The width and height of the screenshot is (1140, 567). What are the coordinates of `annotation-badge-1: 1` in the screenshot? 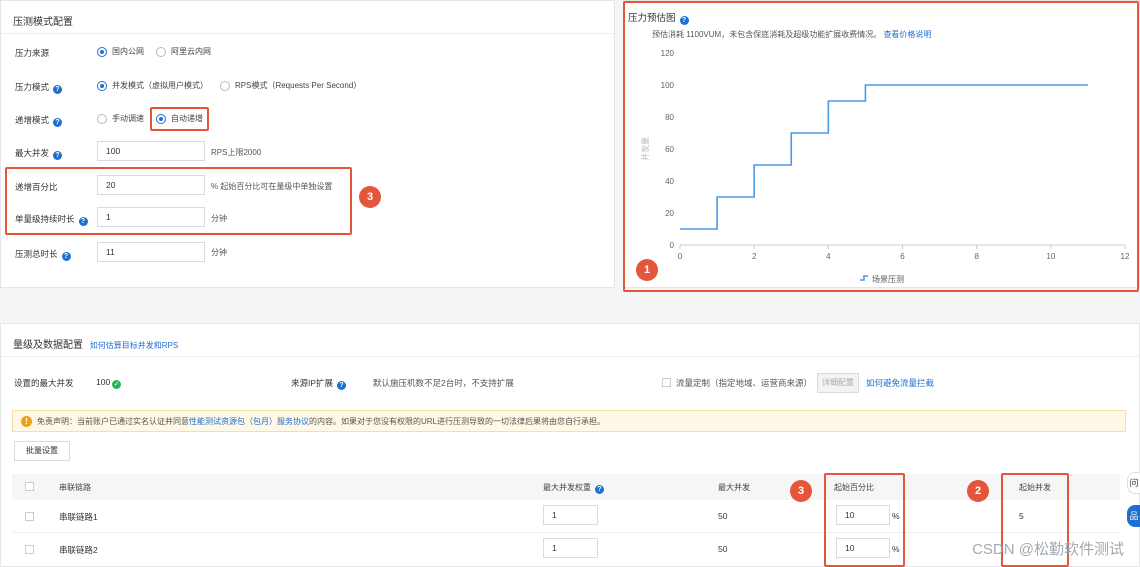 It's located at (647, 270).